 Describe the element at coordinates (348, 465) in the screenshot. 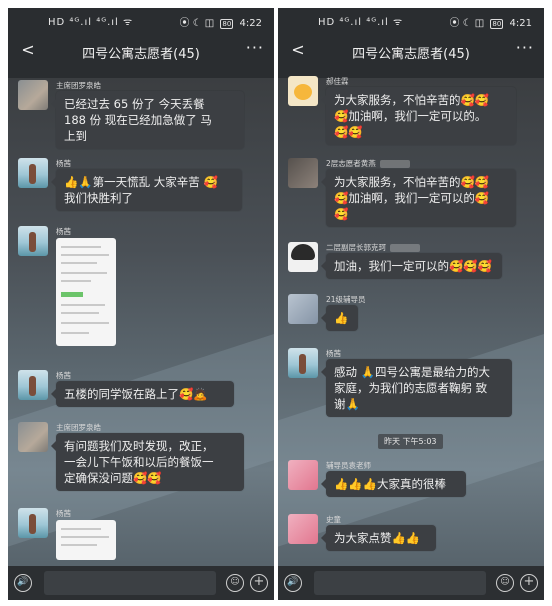

I see `sender-name: 辅导员袁老师` at that location.